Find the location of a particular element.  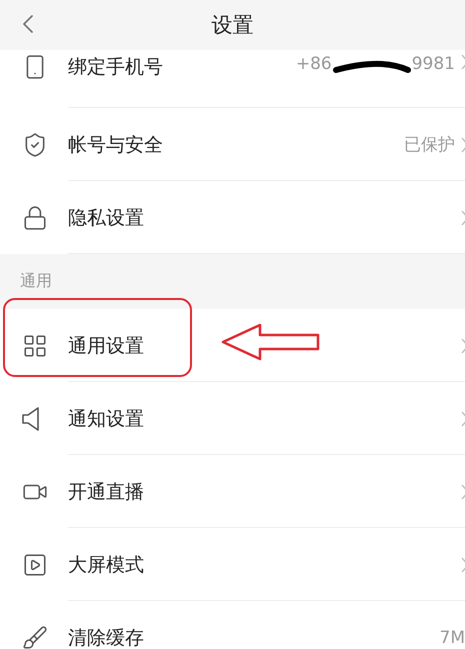

setting-label: 绑定手机号 is located at coordinates (182, 67).